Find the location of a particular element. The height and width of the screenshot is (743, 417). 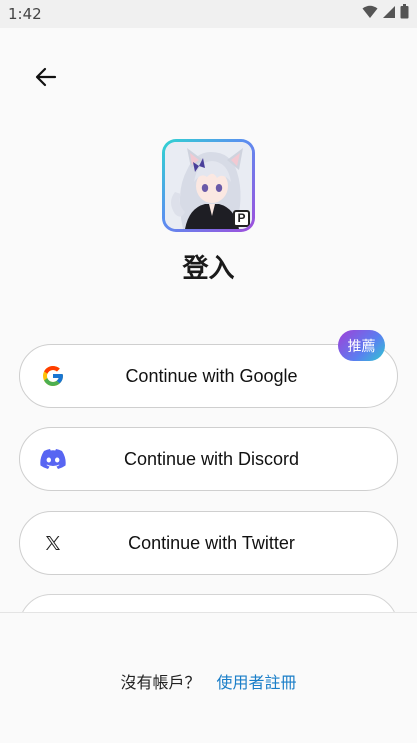

google-icon is located at coordinates (53, 376).